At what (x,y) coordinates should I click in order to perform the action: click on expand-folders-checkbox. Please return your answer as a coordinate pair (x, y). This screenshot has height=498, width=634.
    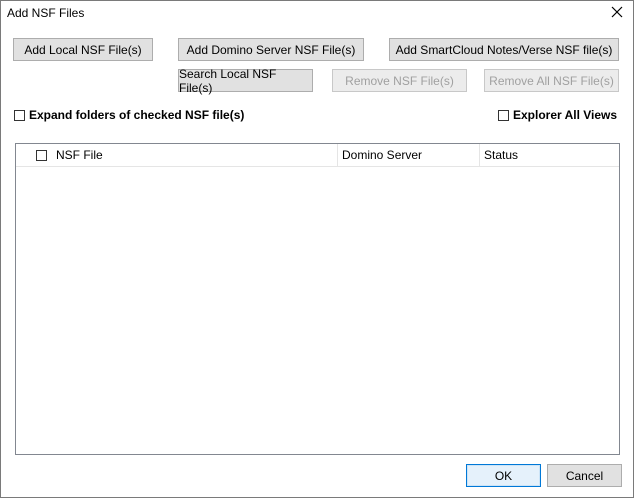
    Looking at the image, I should click on (19, 115).